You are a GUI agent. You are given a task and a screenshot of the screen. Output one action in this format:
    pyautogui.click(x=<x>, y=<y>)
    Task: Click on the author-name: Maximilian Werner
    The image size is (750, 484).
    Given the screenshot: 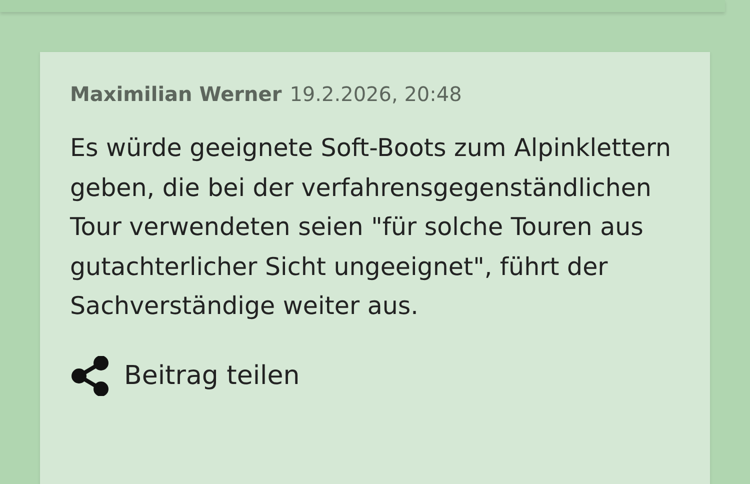 What is the action you would take?
    pyautogui.click(x=176, y=94)
    